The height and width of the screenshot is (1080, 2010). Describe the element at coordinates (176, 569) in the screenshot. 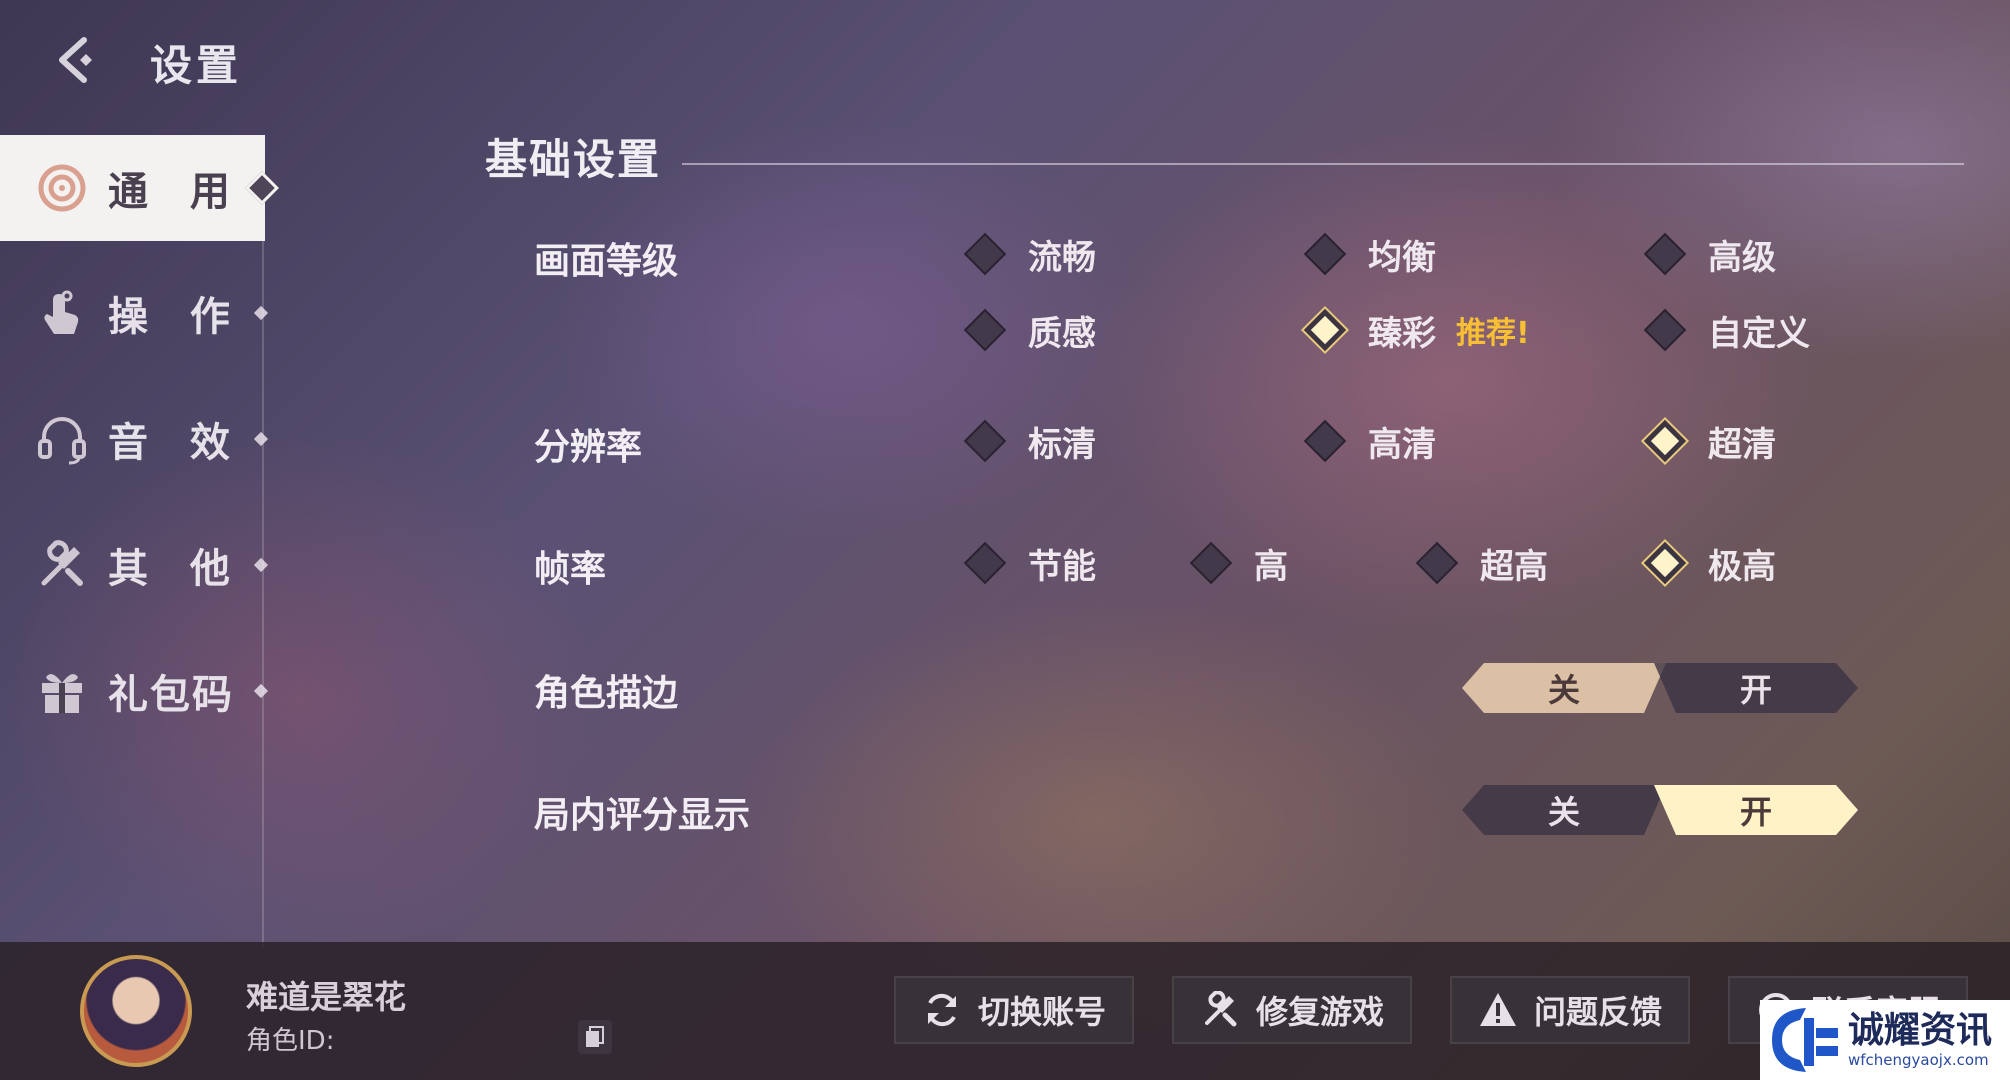

I see `sidebar-item-label: 其 他` at that location.